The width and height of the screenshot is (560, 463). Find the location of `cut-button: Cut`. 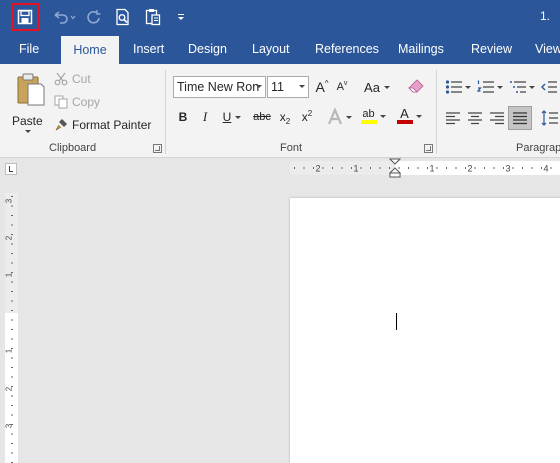

cut-button: Cut is located at coordinates (72, 79).